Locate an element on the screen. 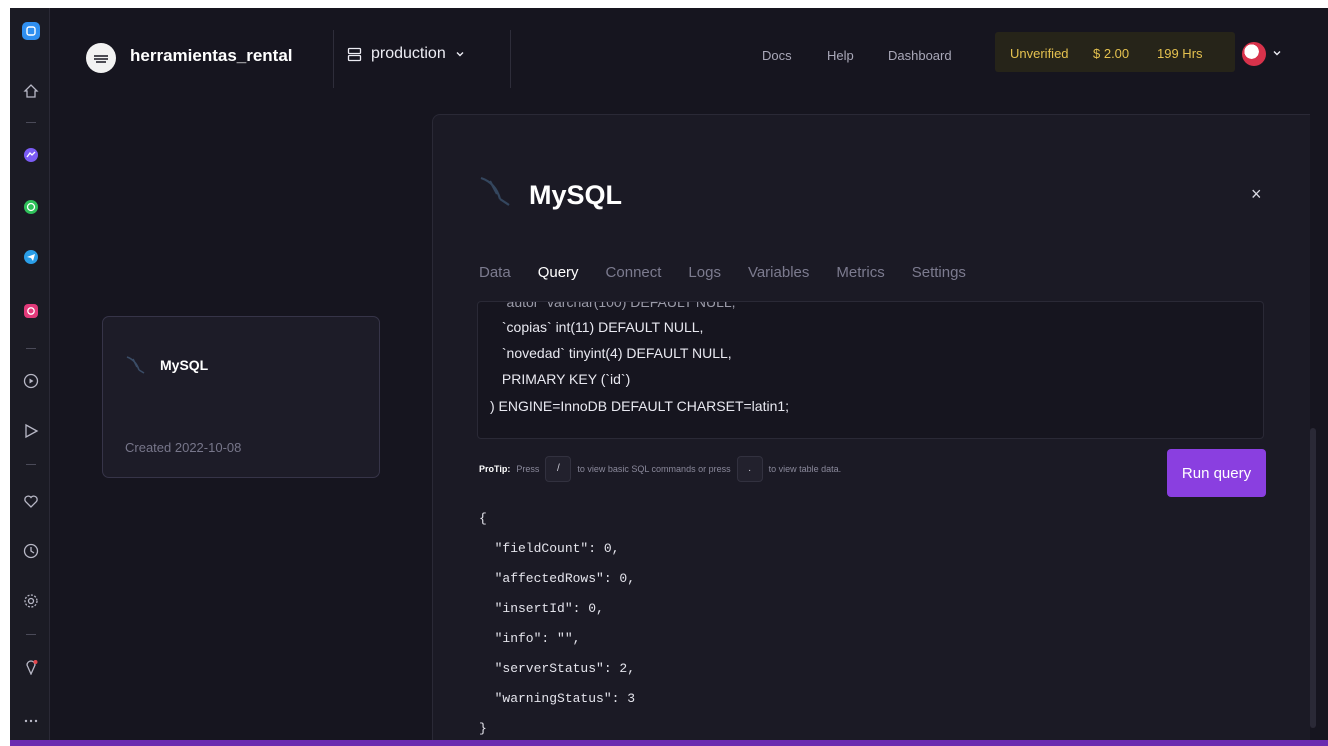  service-card-mysql: MySQL Created 2022-10-08 is located at coordinates (241, 397).